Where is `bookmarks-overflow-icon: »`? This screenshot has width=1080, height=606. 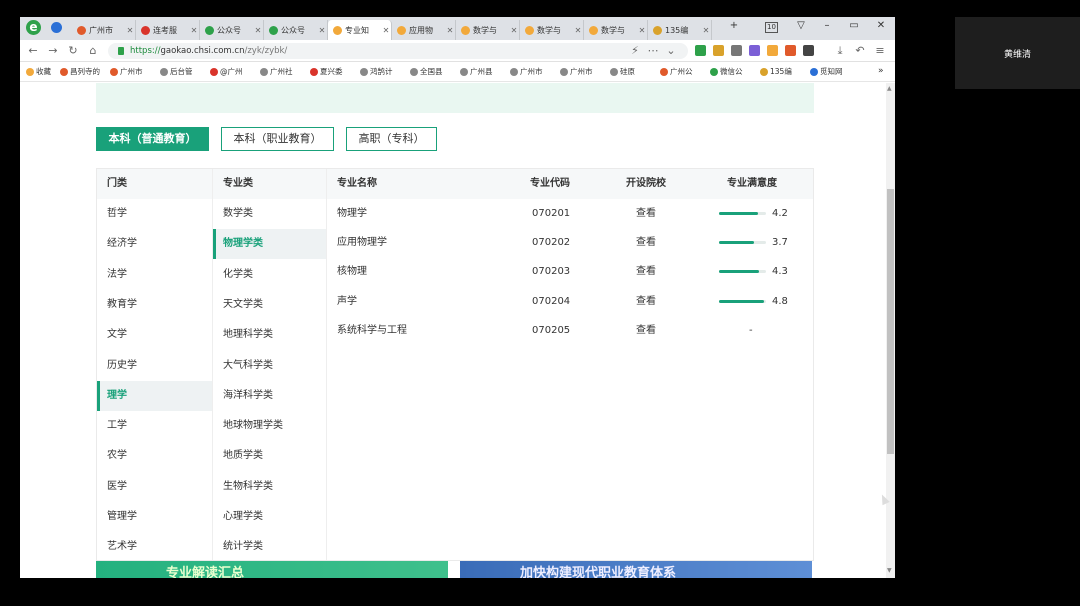 bookmarks-overflow-icon: » is located at coordinates (881, 71).